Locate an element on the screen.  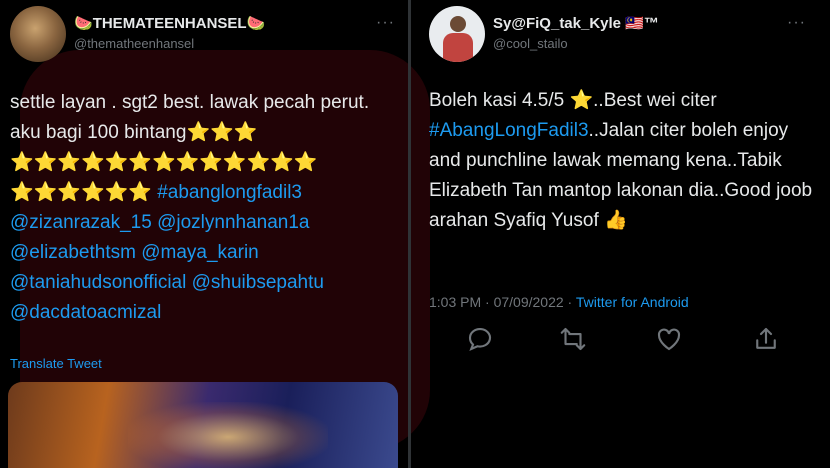
hashtag-link: #AbangLongFadil3 is located at coordinates (509, 130).